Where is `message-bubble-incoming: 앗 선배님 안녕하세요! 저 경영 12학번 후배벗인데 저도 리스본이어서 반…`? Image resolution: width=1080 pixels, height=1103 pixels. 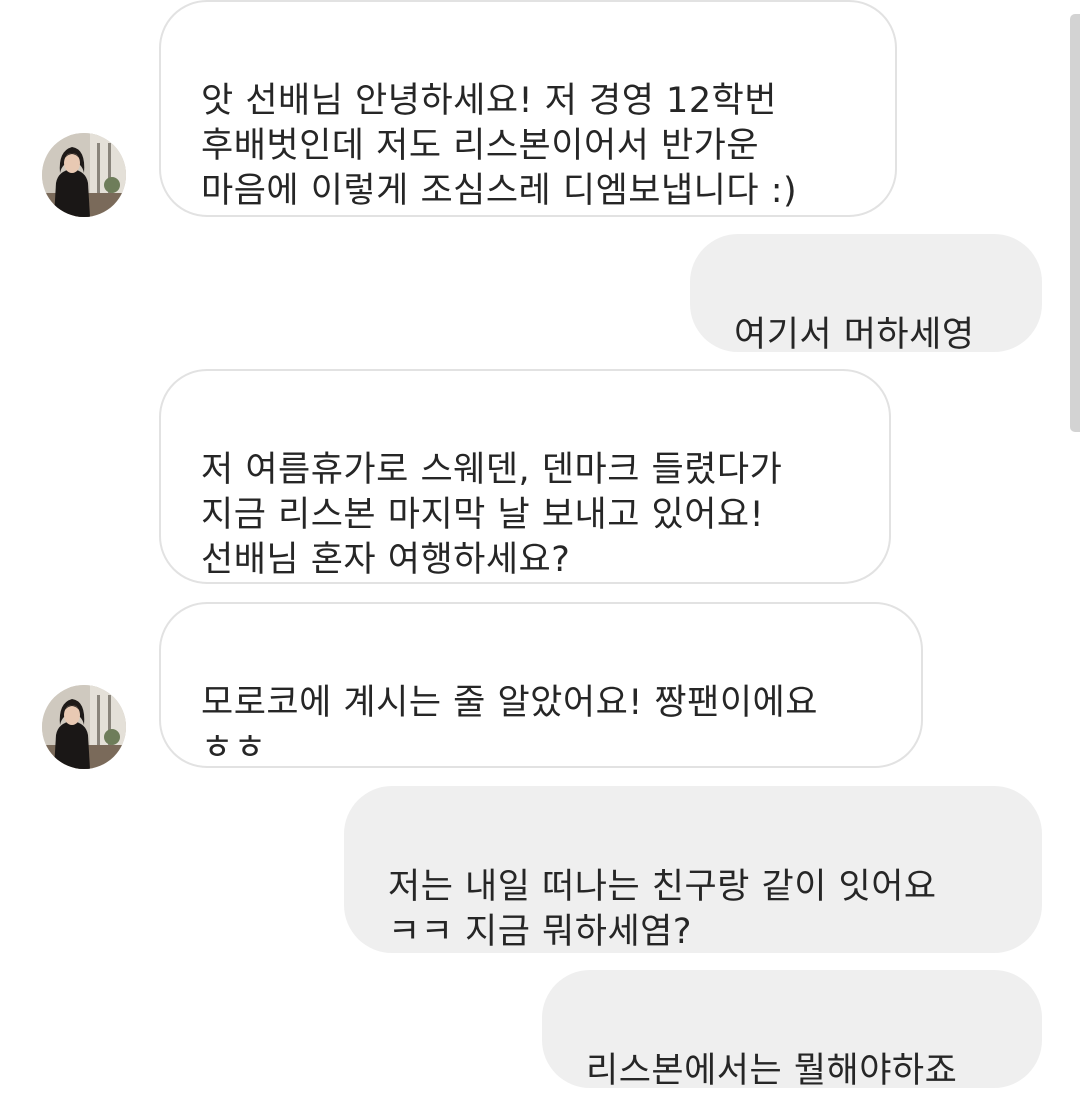 message-bubble-incoming: 앗 선배님 안녕하세요! 저 경영 12학번 후배벗인데 저도 리스본이어서 반… is located at coordinates (528, 108).